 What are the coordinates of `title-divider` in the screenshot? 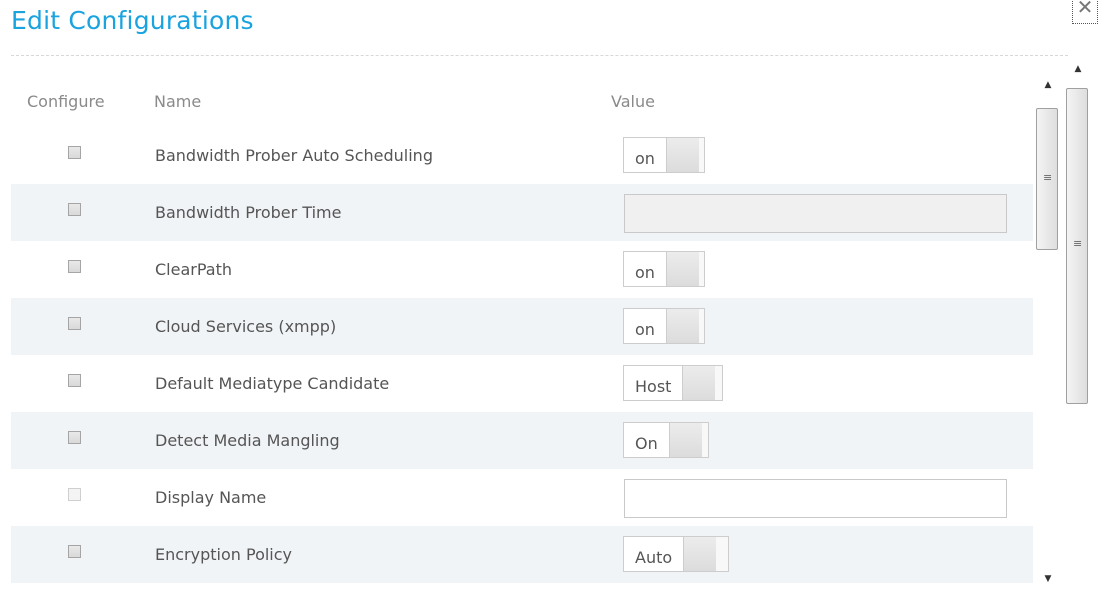 It's located at (539, 55).